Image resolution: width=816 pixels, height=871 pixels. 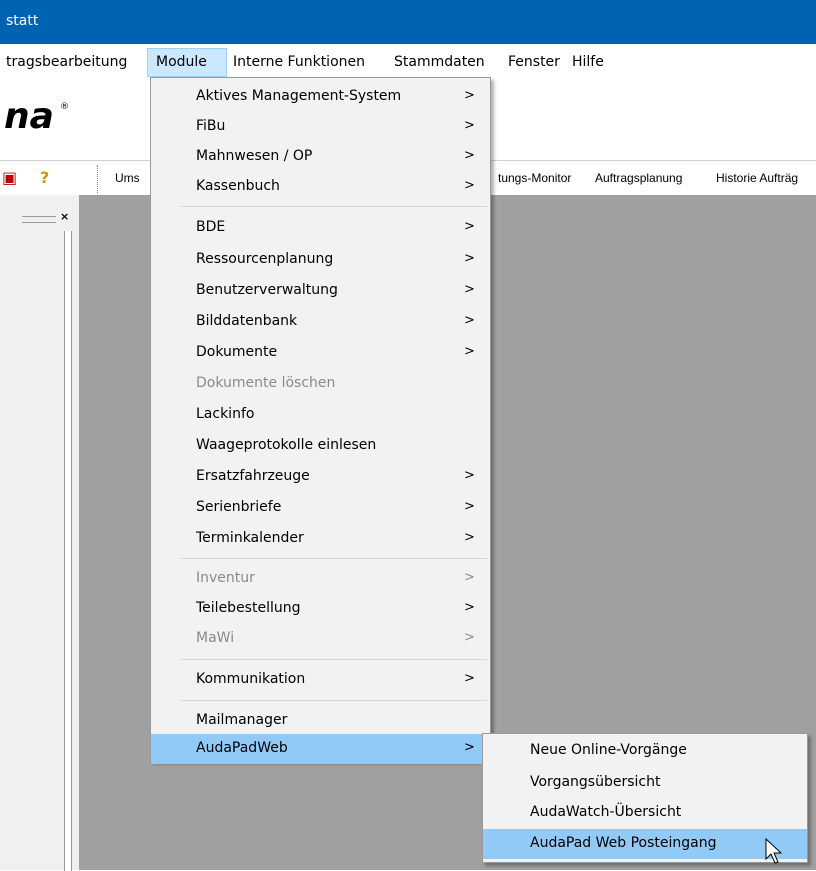 I want to click on help-icon: ?, so click(x=44, y=177).